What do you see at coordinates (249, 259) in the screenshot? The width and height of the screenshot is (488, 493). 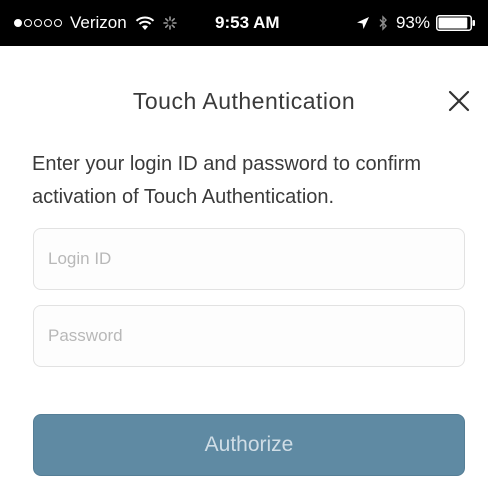 I see `login-id-input` at bounding box center [249, 259].